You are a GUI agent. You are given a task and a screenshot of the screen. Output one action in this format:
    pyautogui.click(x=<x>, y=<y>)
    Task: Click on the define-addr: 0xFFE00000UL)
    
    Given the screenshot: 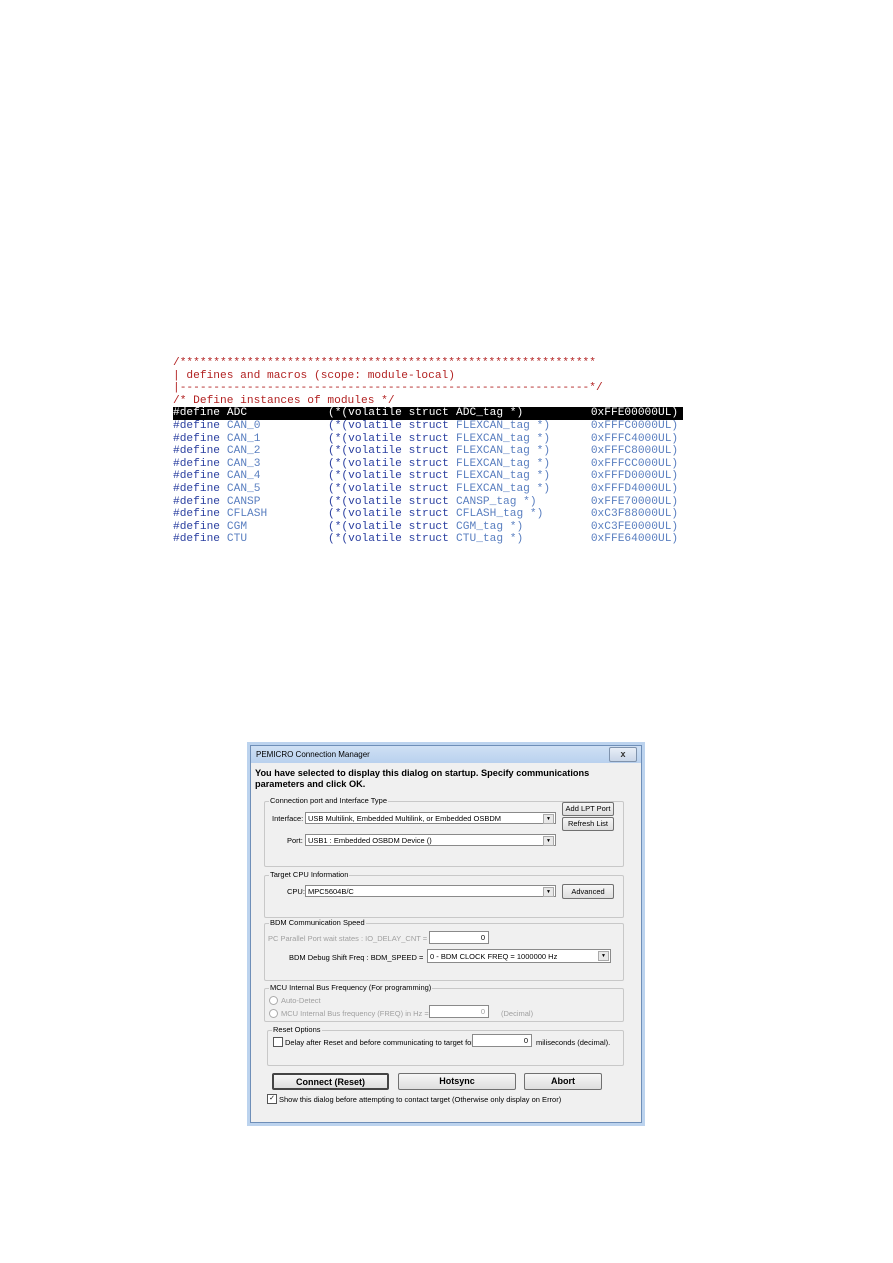 What is the action you would take?
    pyautogui.click(x=634, y=413)
    